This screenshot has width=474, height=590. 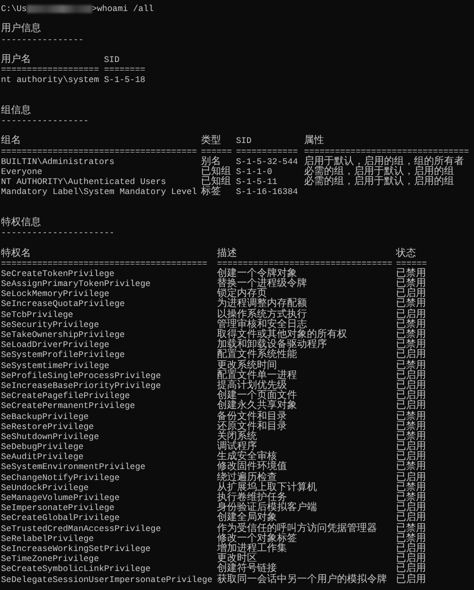 What do you see at coordinates (37, 315) in the screenshot?
I see `table-cell-text: SeTcbPrivilege` at bounding box center [37, 315].